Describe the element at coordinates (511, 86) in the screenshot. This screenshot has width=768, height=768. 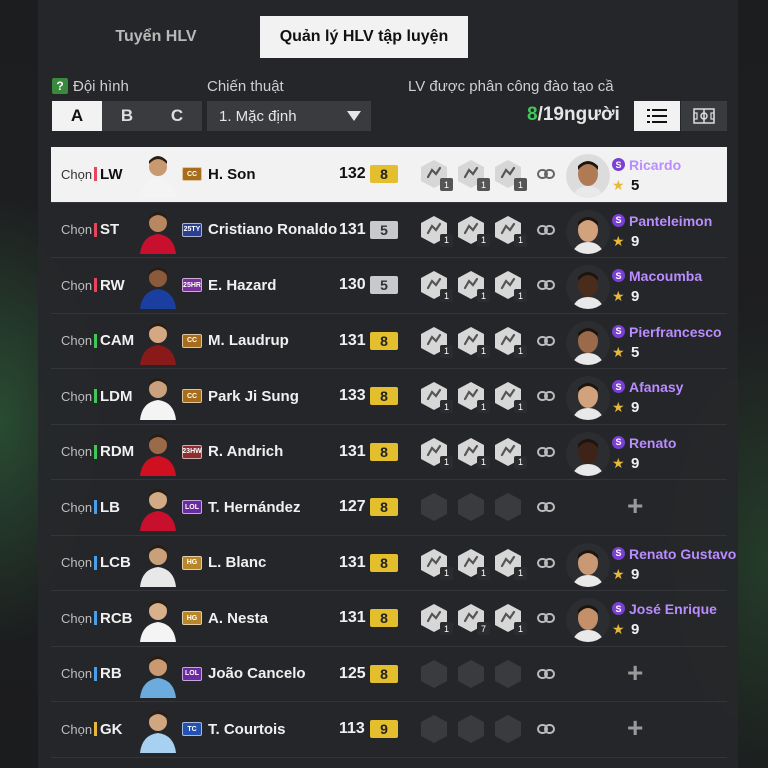
I see `assign-label: LV được phân công đào tạo cầu thủ` at that location.